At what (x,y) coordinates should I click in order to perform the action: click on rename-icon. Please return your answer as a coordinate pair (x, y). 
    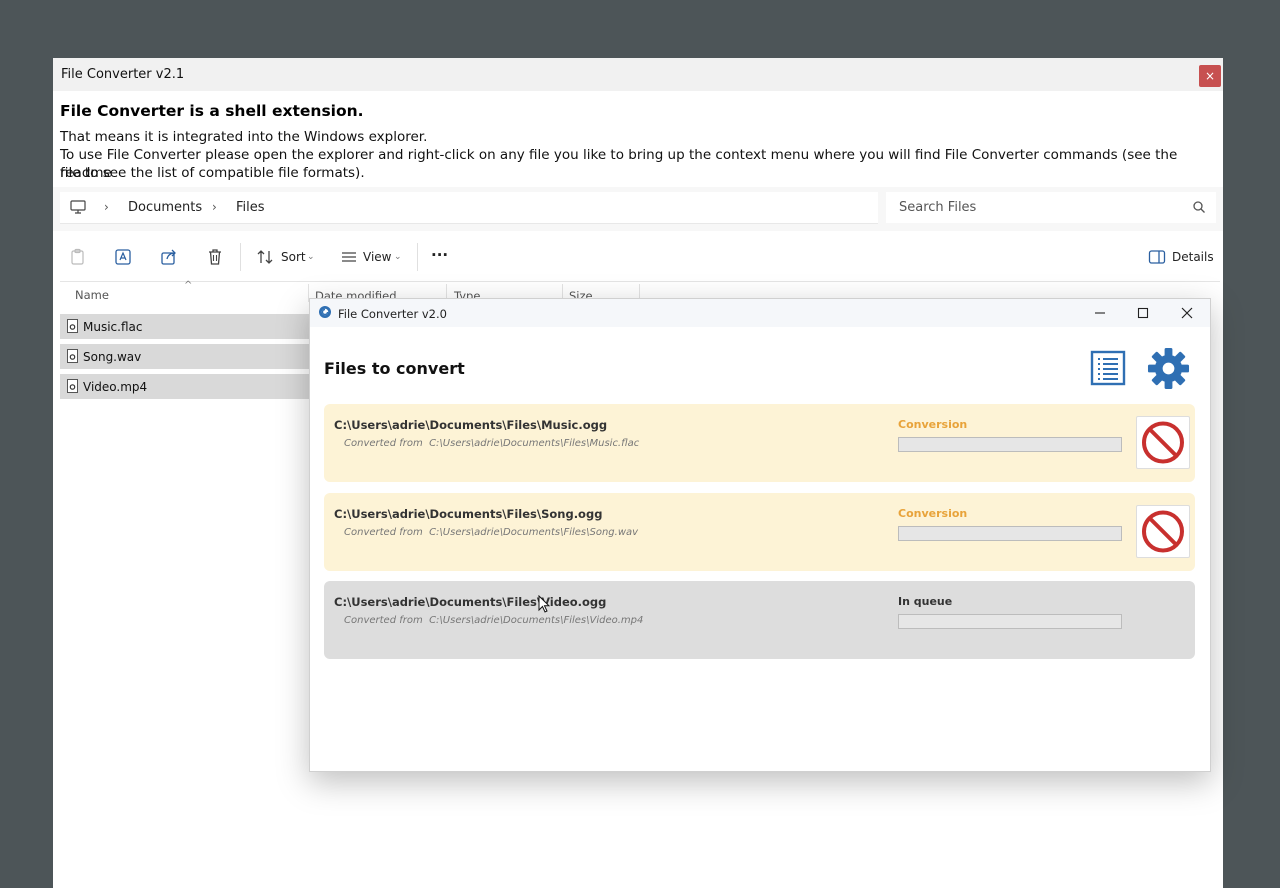
    Looking at the image, I should click on (123, 257).